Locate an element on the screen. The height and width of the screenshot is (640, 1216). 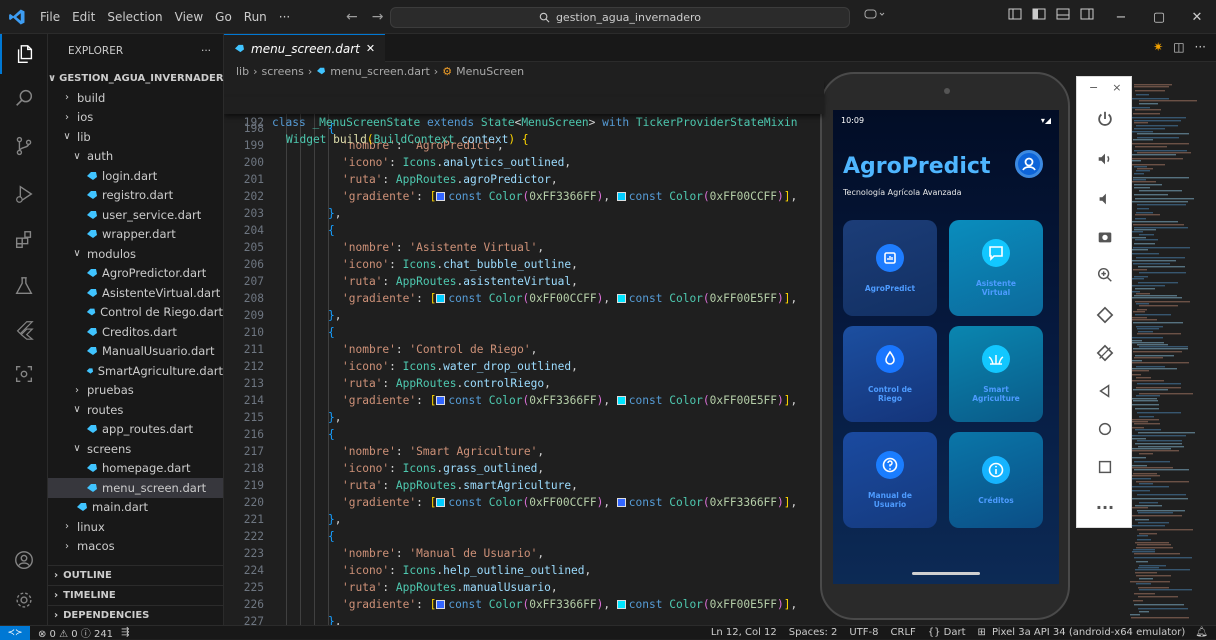
code-line: 203}, is located at coordinates (524, 213).